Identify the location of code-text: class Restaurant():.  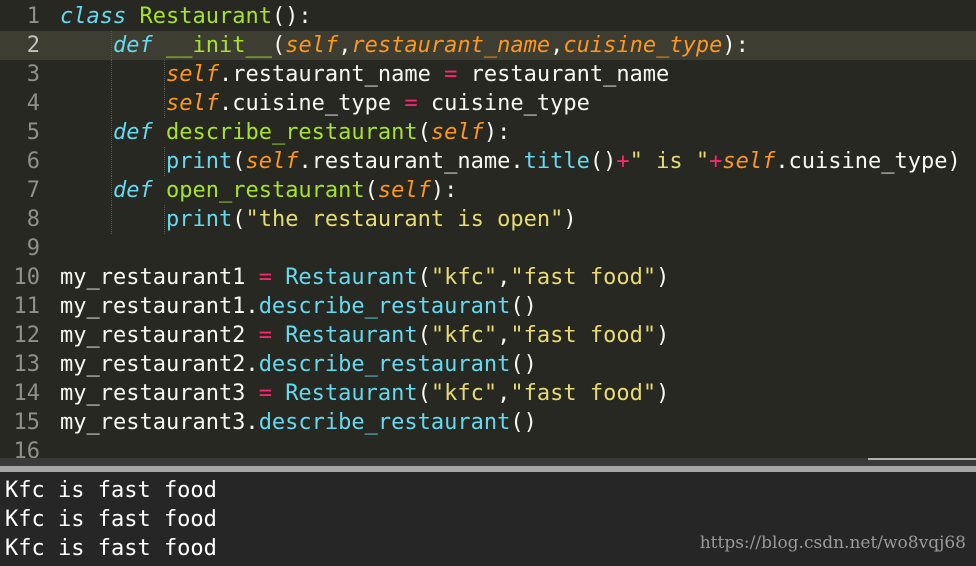
(186, 16).